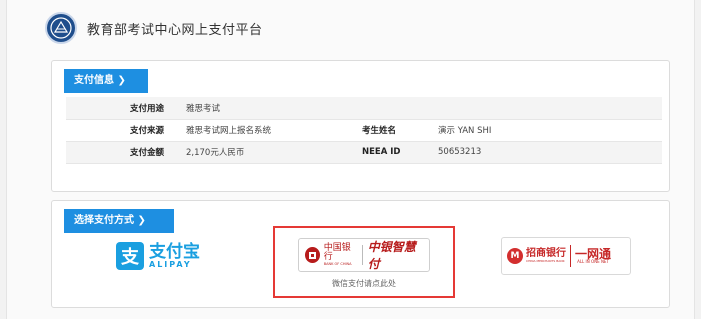 Image resolution: width=701 pixels, height=319 pixels. I want to click on cmb-logo-icon: M, so click(515, 256).